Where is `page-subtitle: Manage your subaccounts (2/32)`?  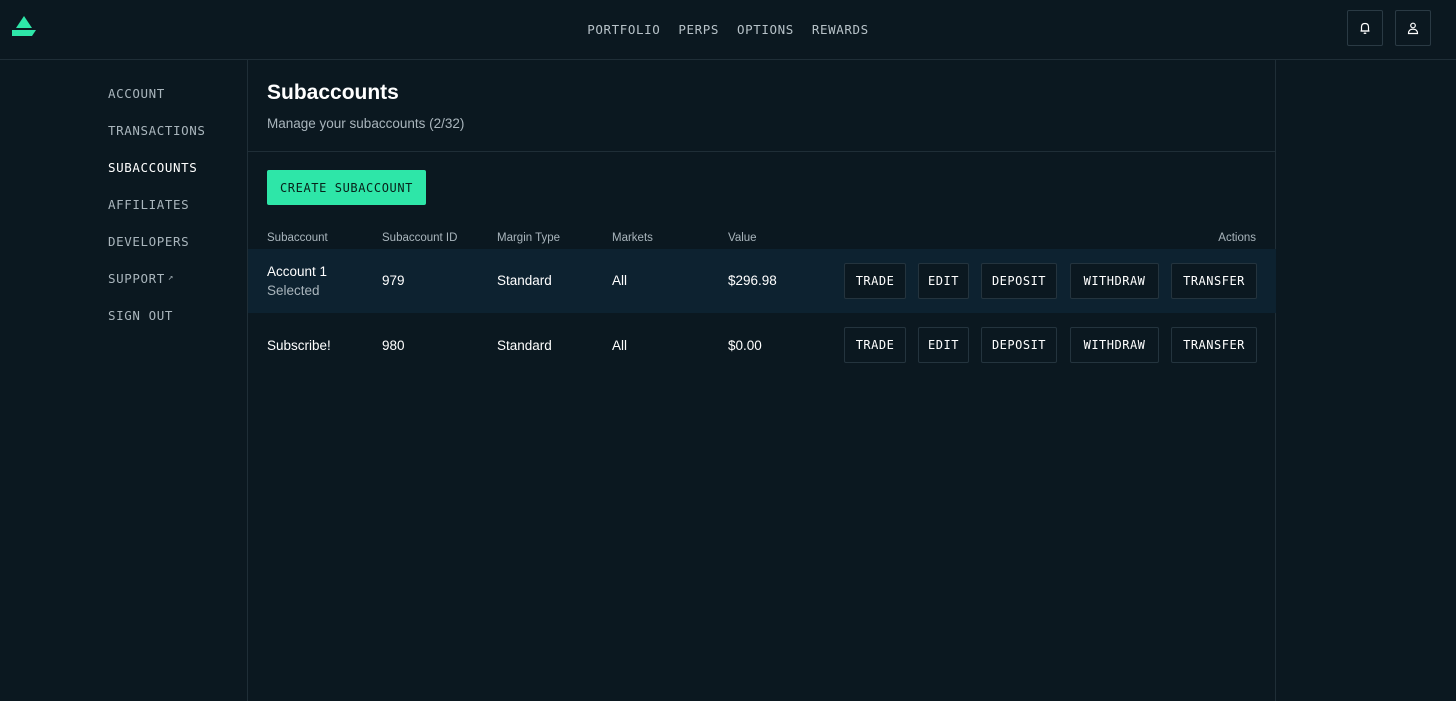 page-subtitle: Manage your subaccounts (2/32) is located at coordinates (366, 123).